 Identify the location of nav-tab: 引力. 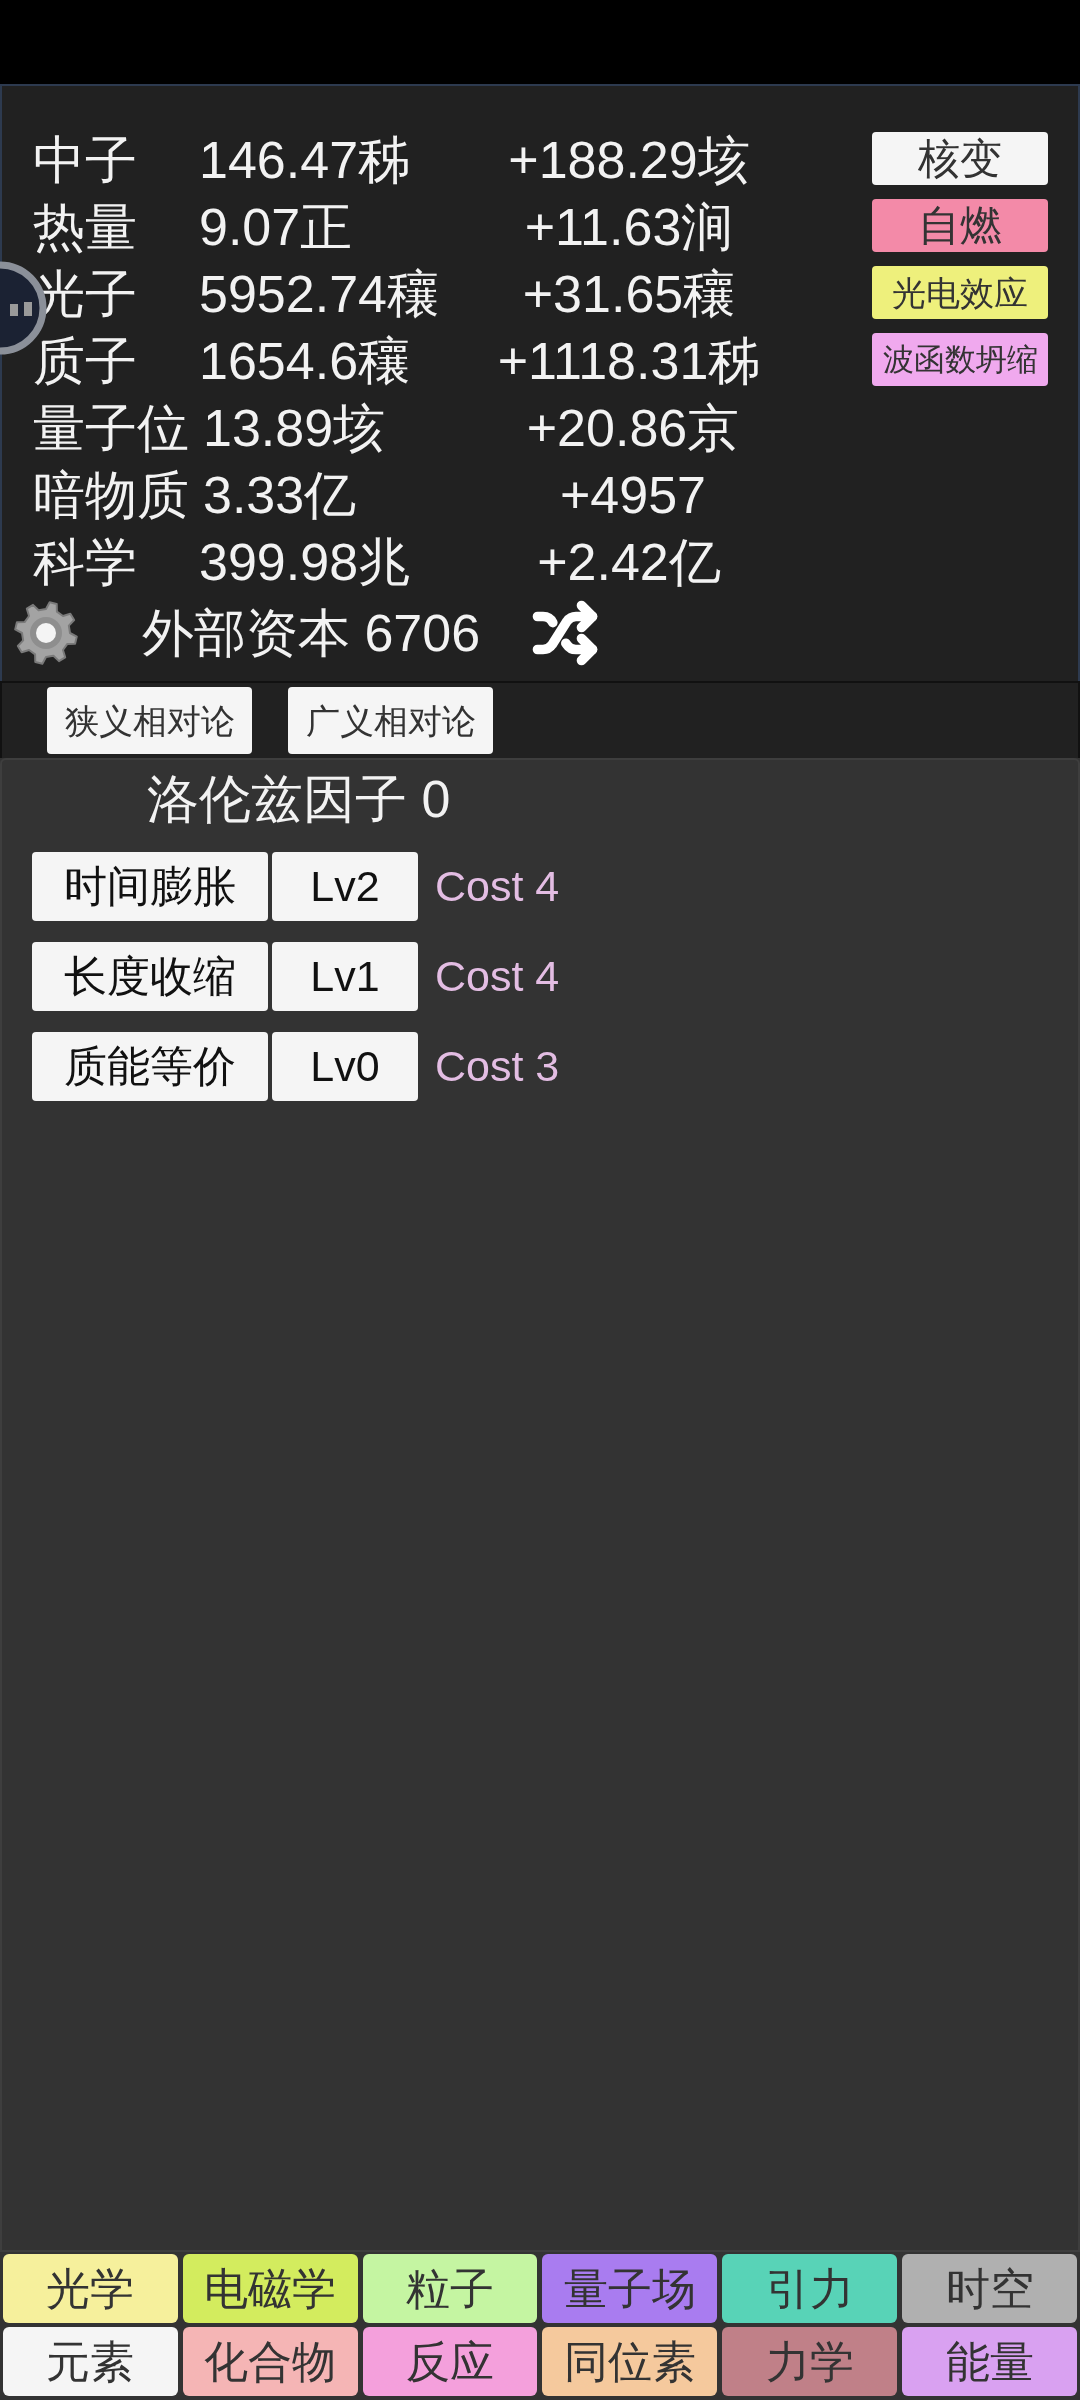
(810, 2288).